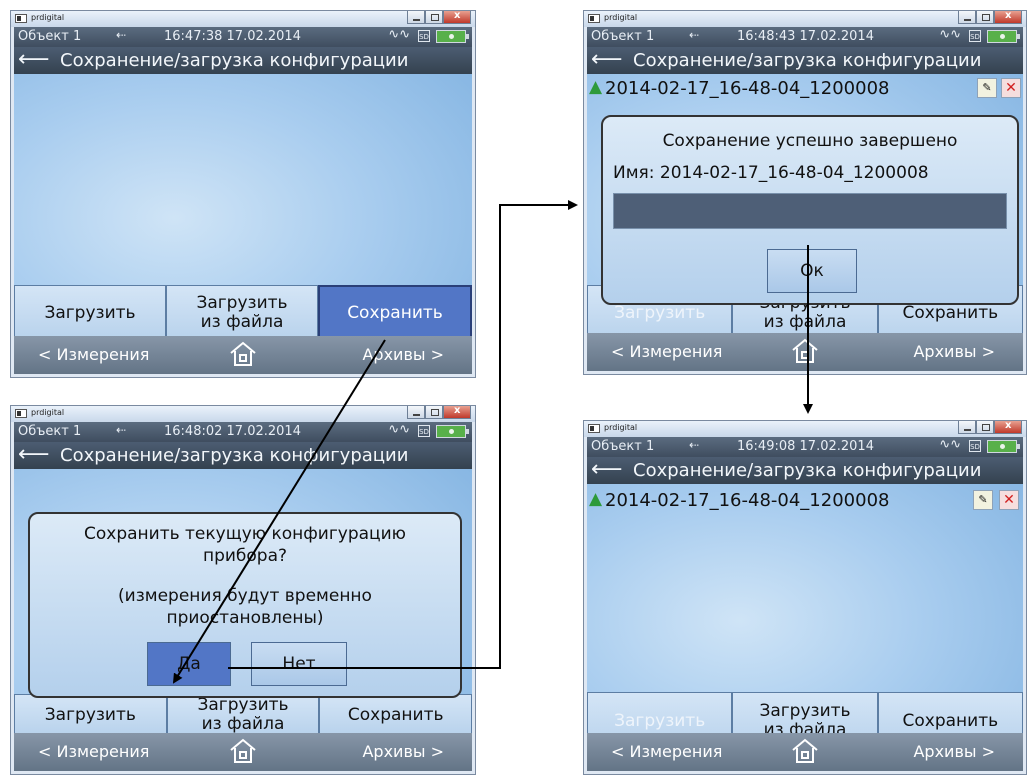  I want to click on status-bar: Объект 1 ⇠ 16:48:43 17.02.2014 ∿∿ SD, so click(805, 37).